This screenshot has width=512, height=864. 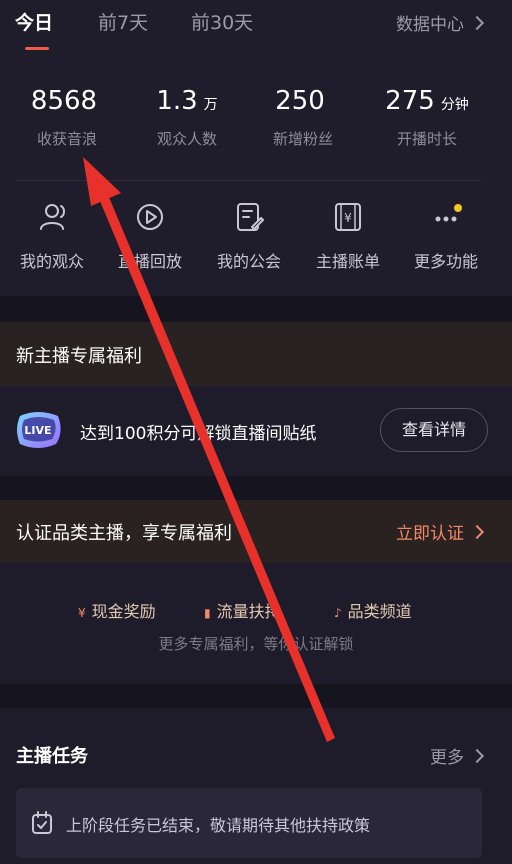 I want to click on perk-label: 品类频道, so click(x=379, y=611).